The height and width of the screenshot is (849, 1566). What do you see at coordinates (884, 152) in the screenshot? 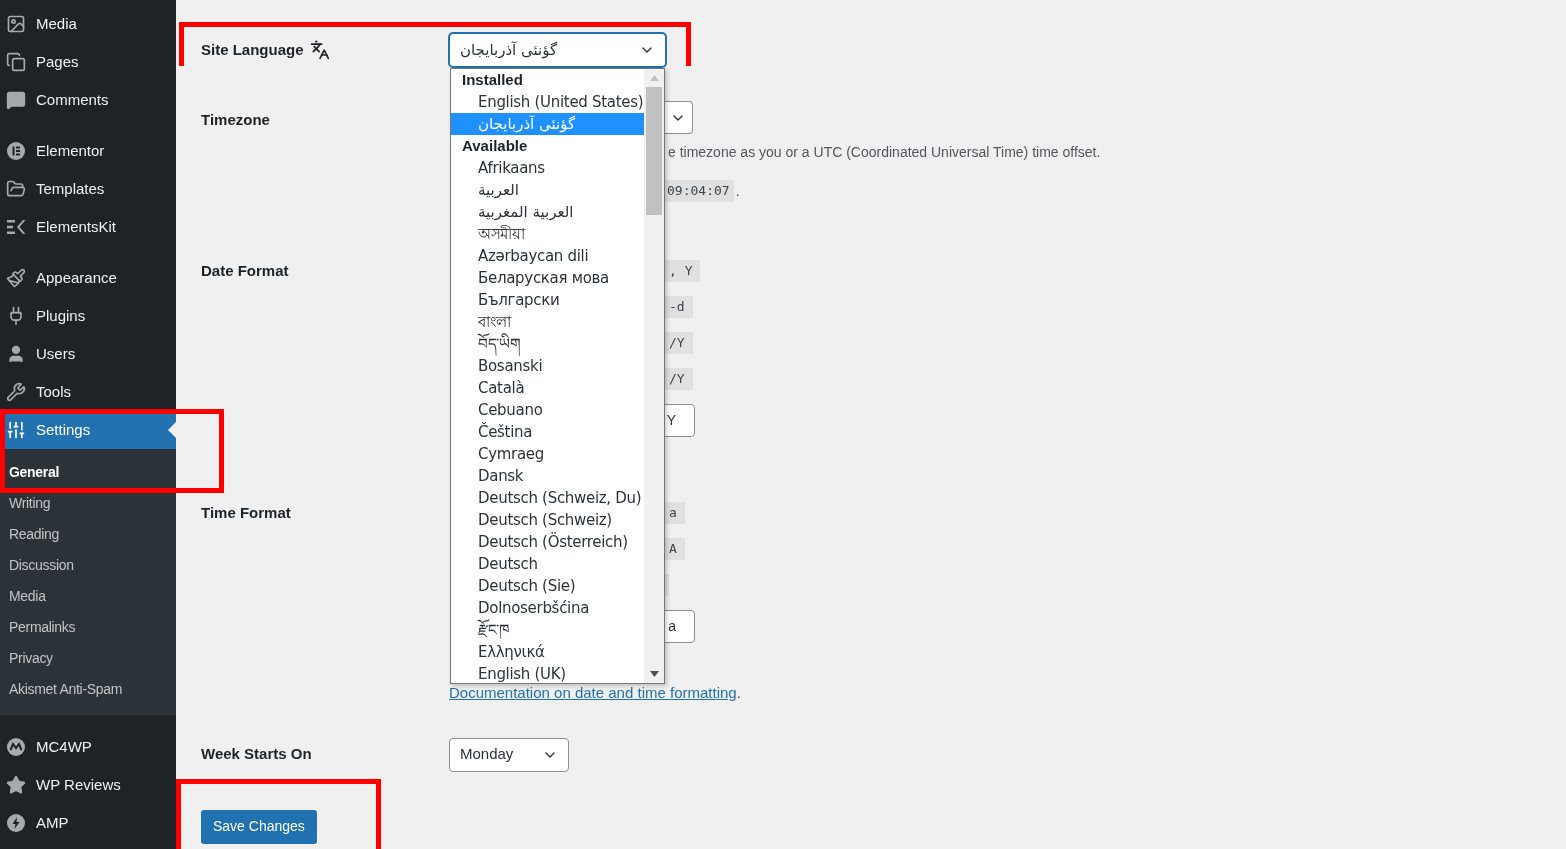
I see `timezone-hint: e timezone as you or a UTC (Coordinated Universal Time) time offset.` at bounding box center [884, 152].